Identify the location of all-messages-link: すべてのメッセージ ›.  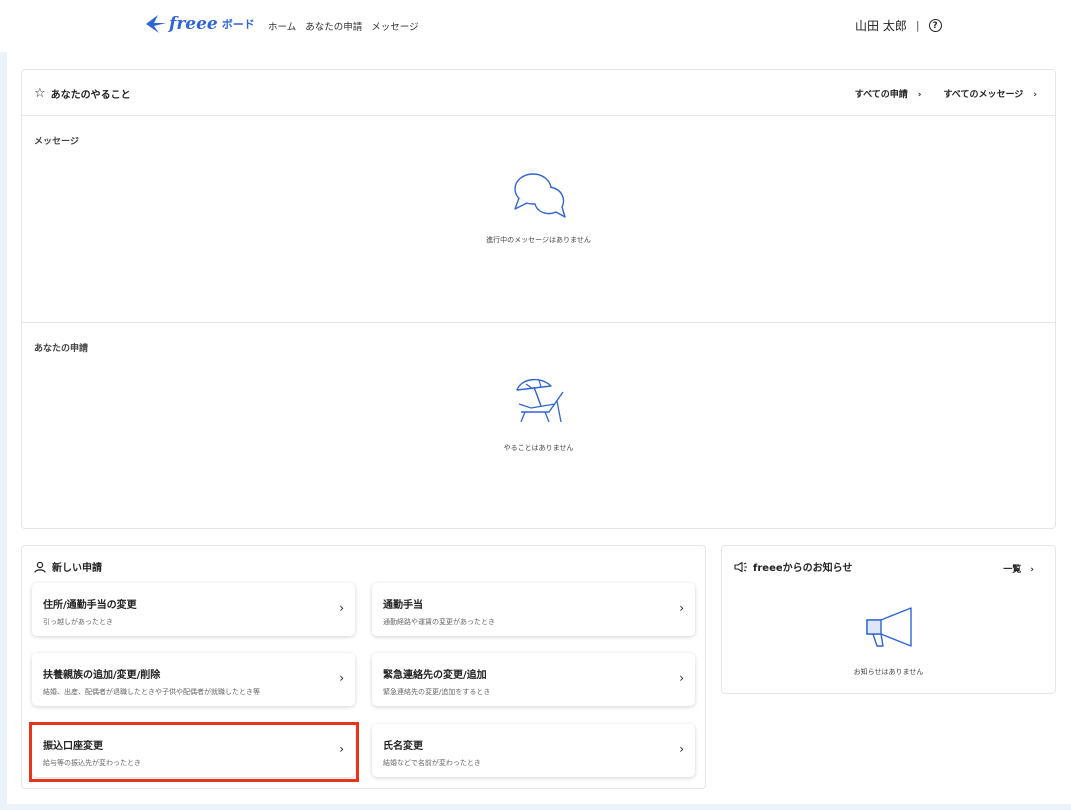
(990, 93).